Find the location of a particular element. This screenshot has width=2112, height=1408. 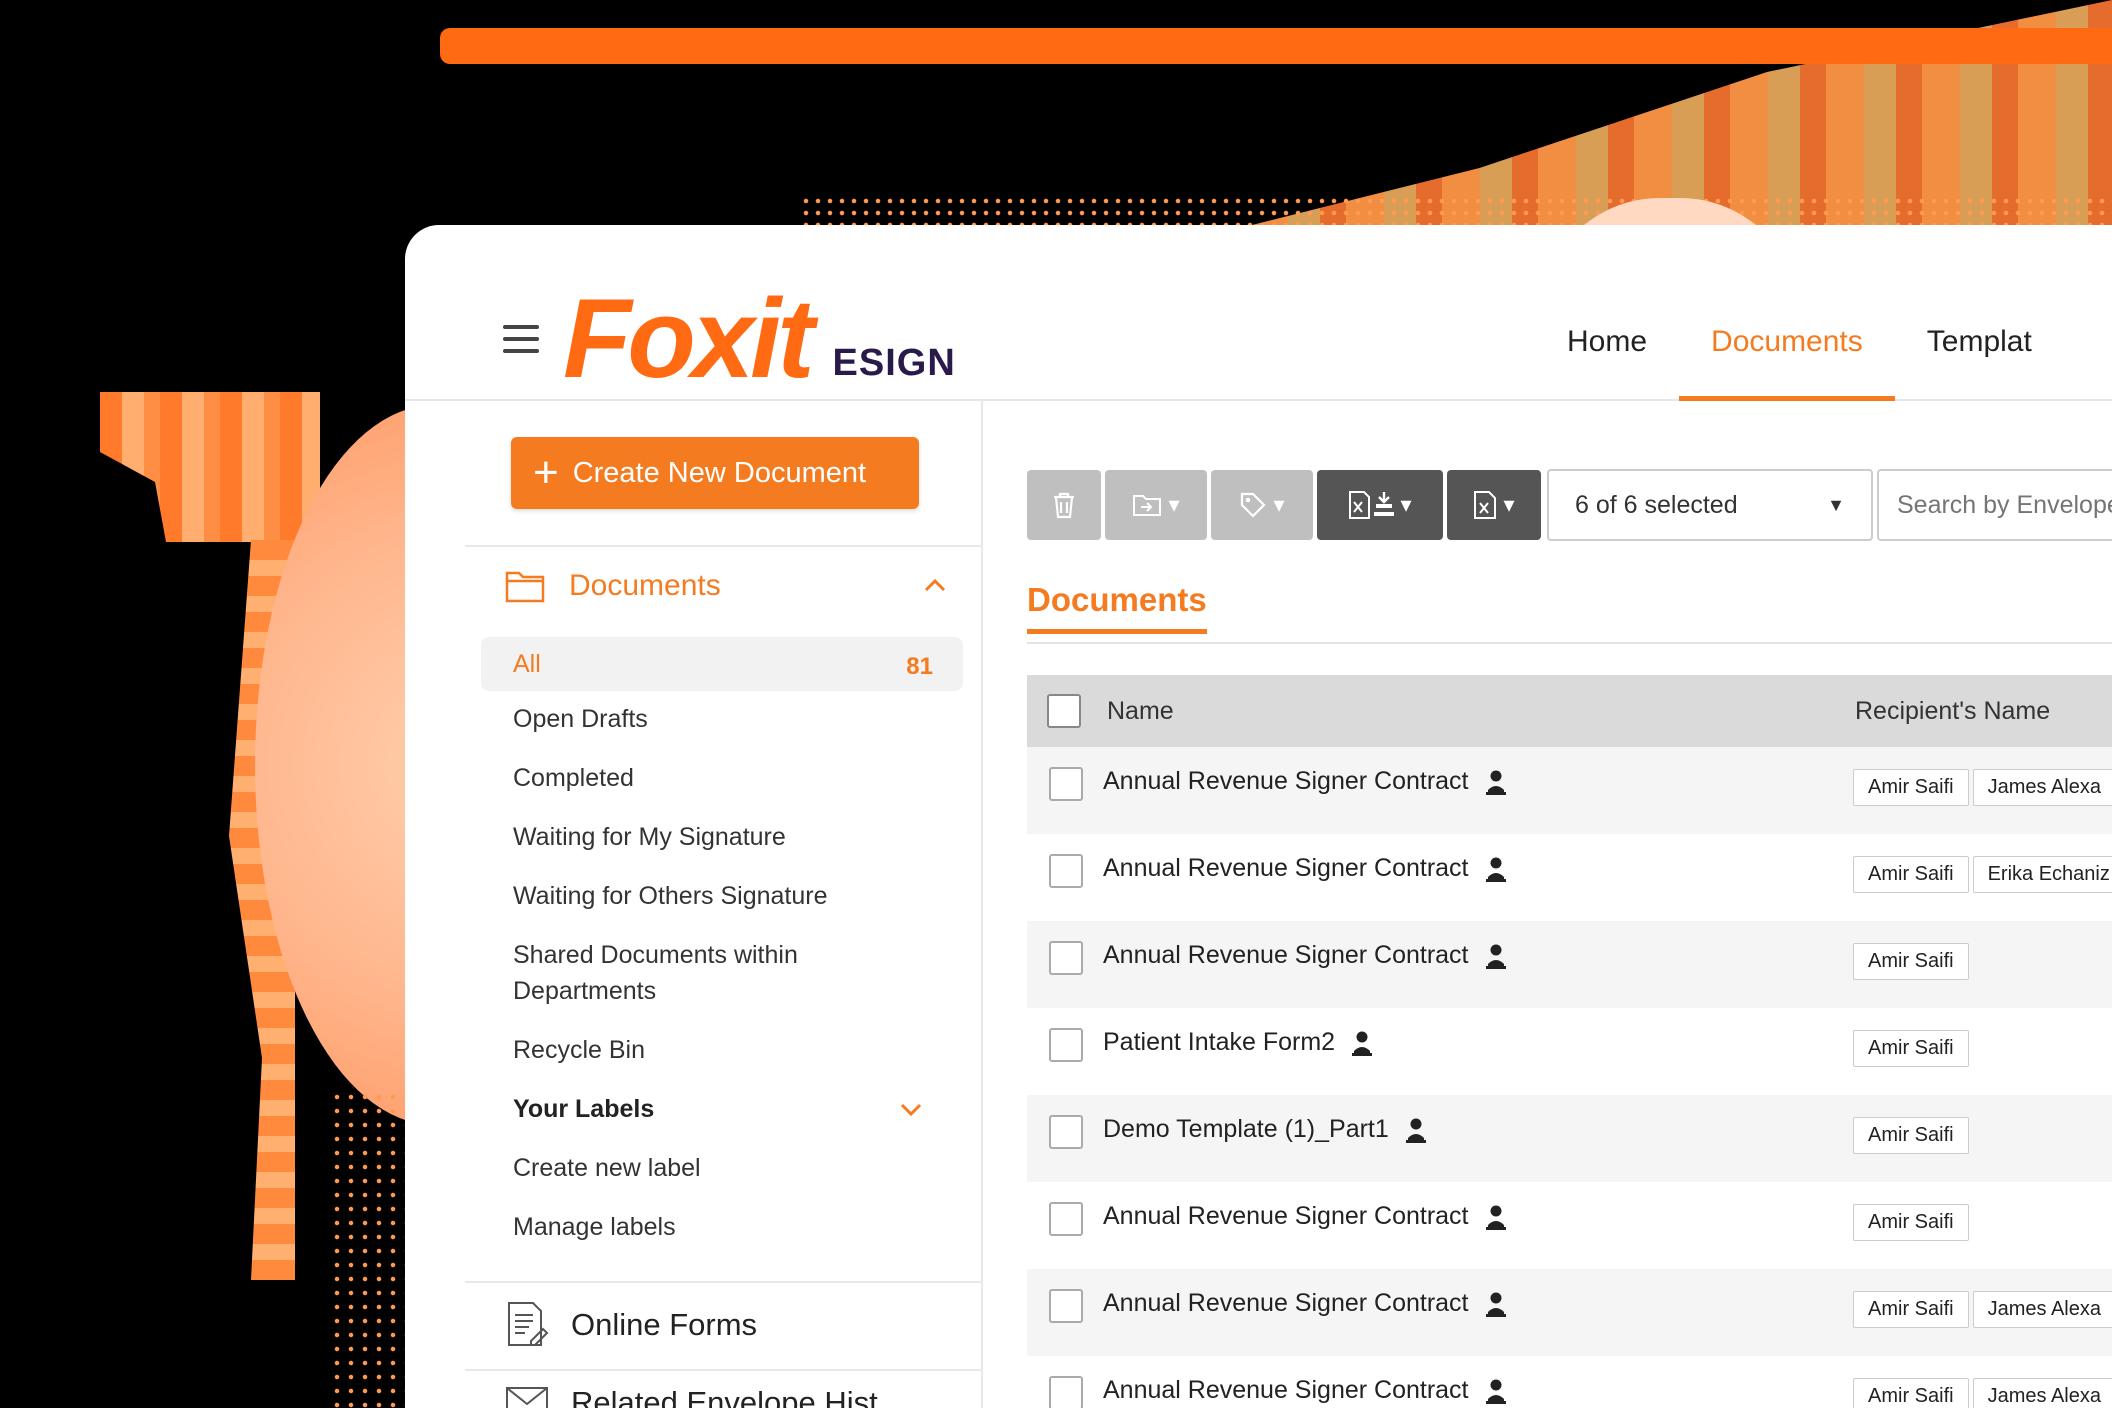

document-name: Demo Template (1)_Part1 is located at coordinates (1265, 1129).